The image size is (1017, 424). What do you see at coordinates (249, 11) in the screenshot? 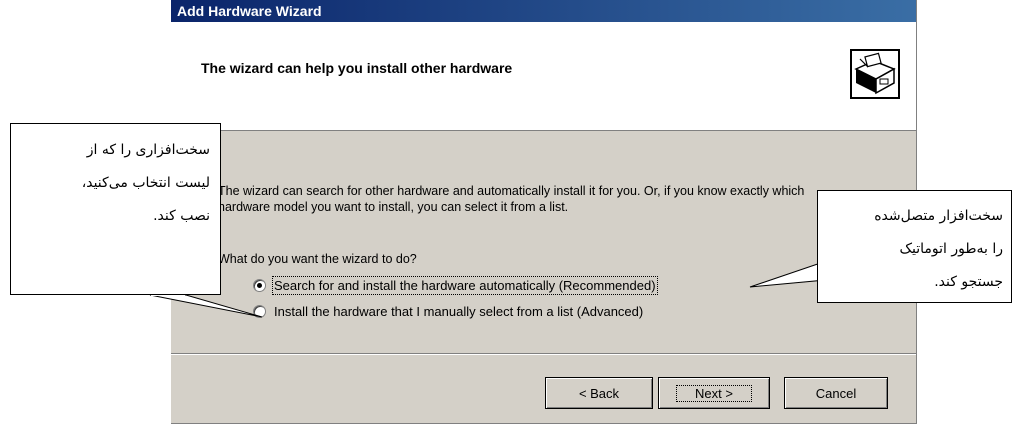
I see `window-title: Add Hardware Wizard` at bounding box center [249, 11].